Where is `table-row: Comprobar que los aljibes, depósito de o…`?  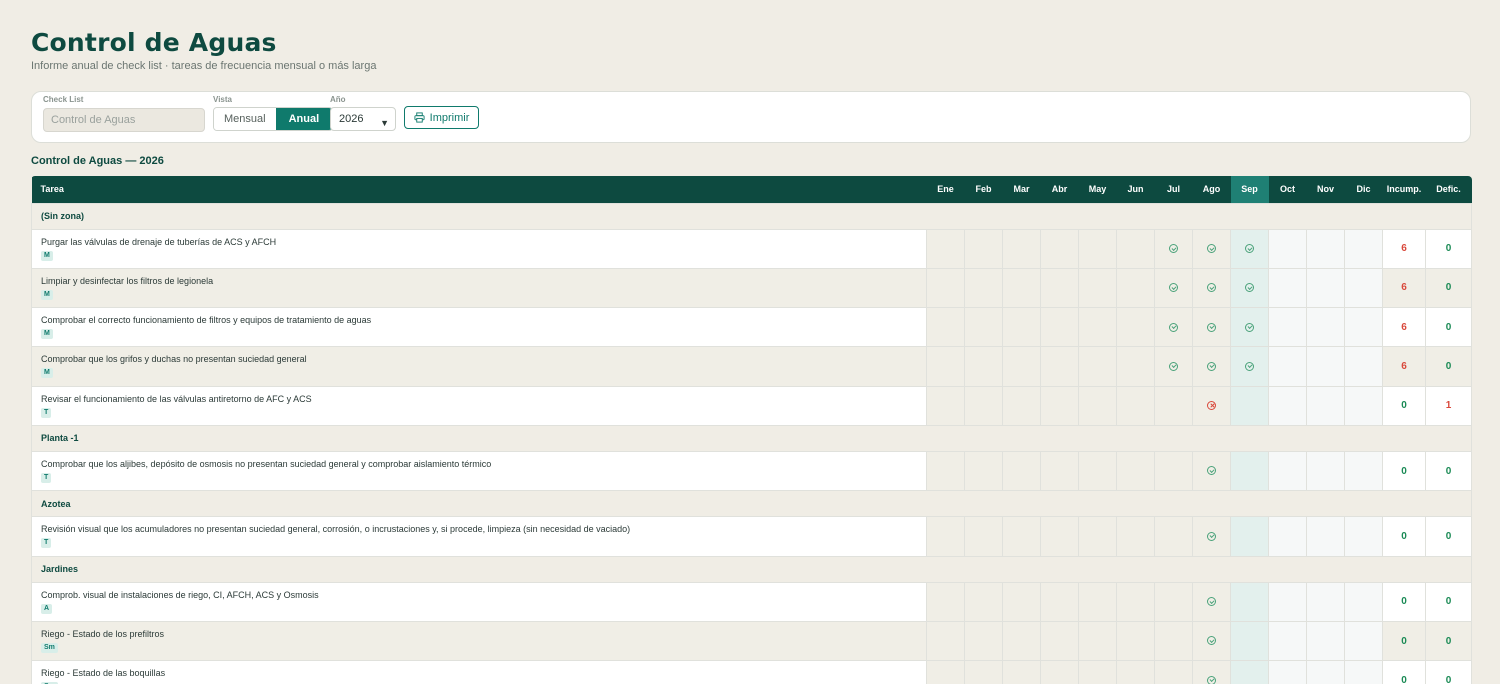
table-row: Comprobar que los aljibes, depósito de o… is located at coordinates (751, 471).